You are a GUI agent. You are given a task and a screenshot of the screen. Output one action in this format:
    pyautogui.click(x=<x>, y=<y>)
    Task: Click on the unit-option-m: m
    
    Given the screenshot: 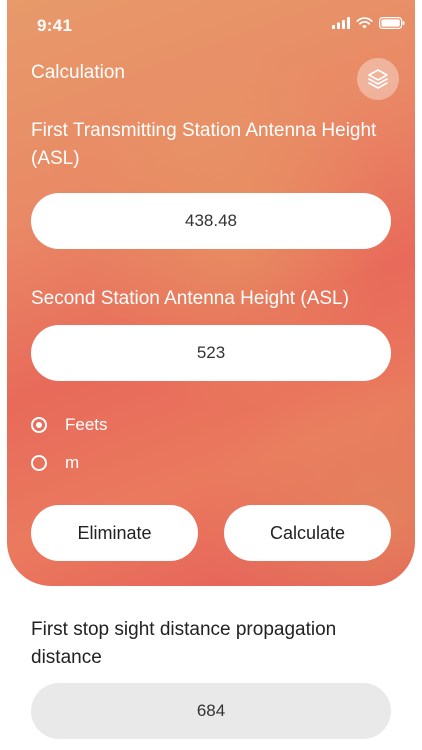 What is the action you would take?
    pyautogui.click(x=55, y=463)
    